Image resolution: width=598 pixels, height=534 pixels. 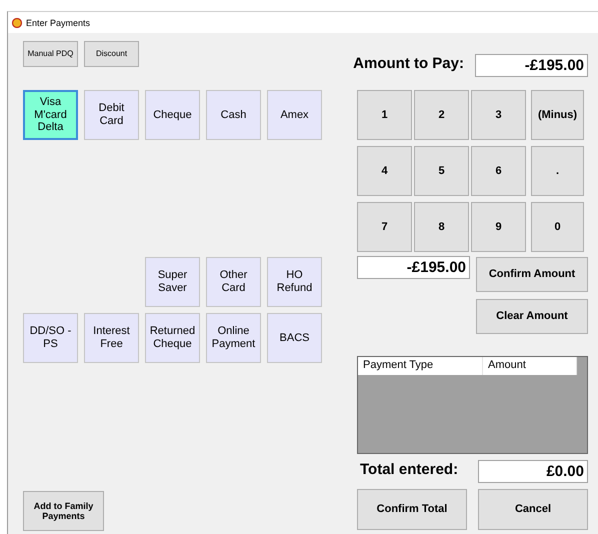 What do you see at coordinates (408, 63) in the screenshot?
I see `amount-to-pay-label: Amount to Pay:` at bounding box center [408, 63].